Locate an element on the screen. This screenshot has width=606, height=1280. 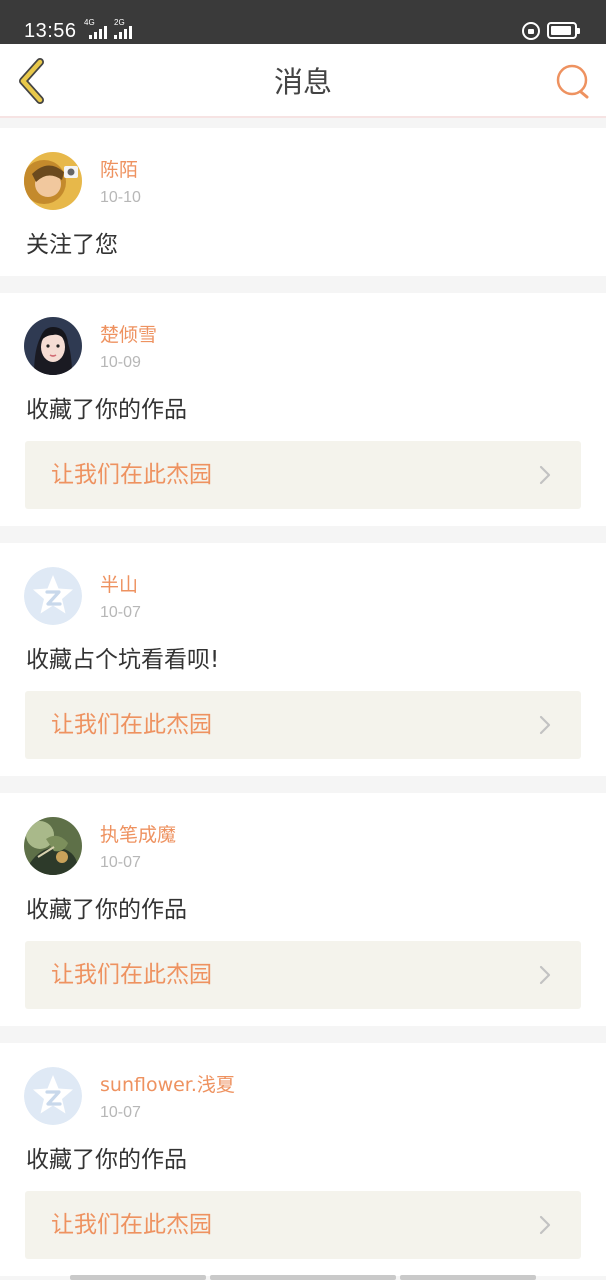
battery-icon is located at coordinates (563, 30).